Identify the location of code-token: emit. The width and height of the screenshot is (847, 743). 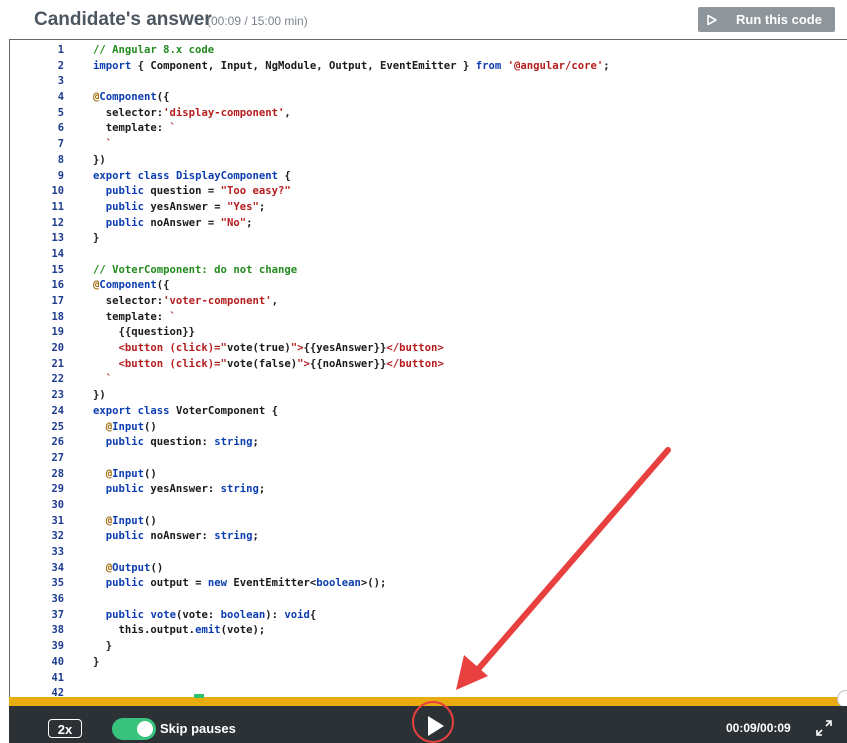
(208, 630).